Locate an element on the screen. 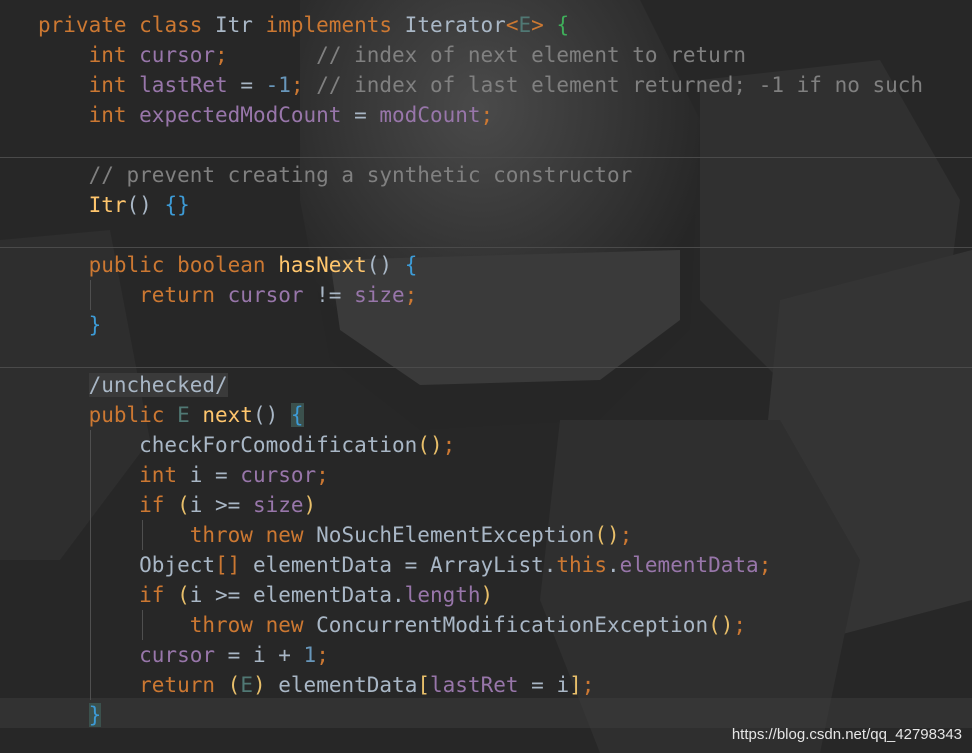 This screenshot has width=972, height=753. code-token: class is located at coordinates (177, 25).